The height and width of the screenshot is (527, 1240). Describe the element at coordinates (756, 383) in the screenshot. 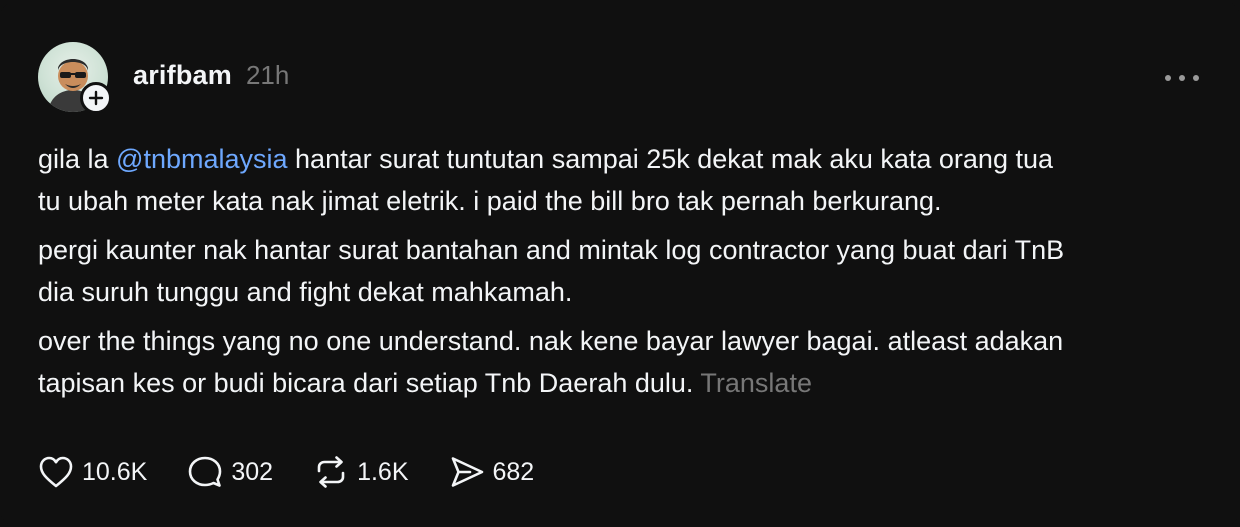

I see `translate-link: Translate` at that location.